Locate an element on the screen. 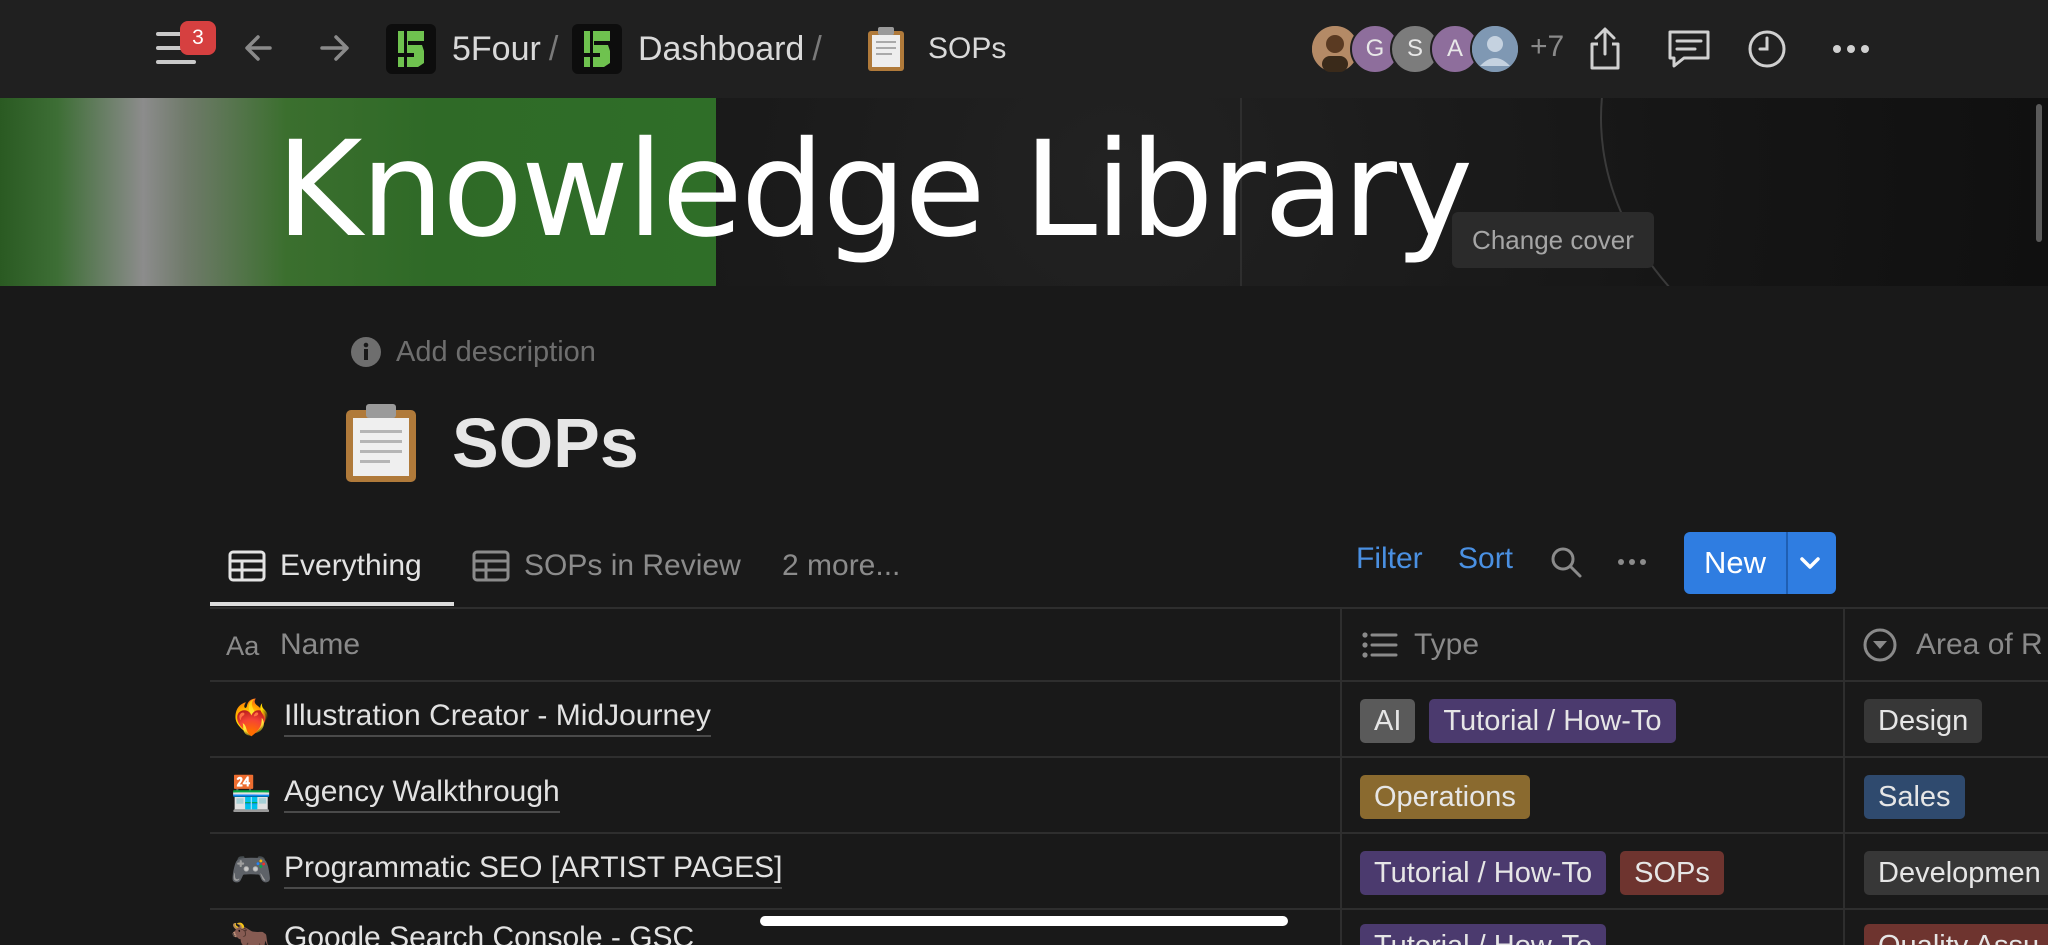  breadcrumb-dashboard: Dashboard / is located at coordinates (697, 49).